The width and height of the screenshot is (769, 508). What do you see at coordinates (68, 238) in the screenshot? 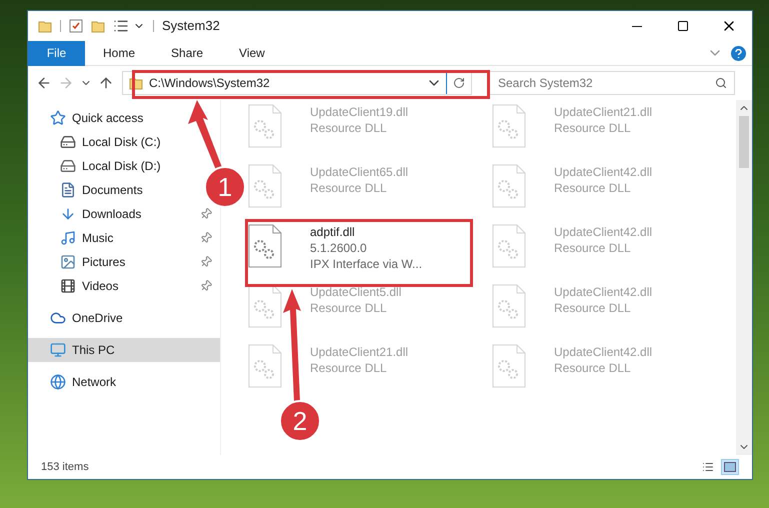
I see `music-note-icon` at bounding box center [68, 238].